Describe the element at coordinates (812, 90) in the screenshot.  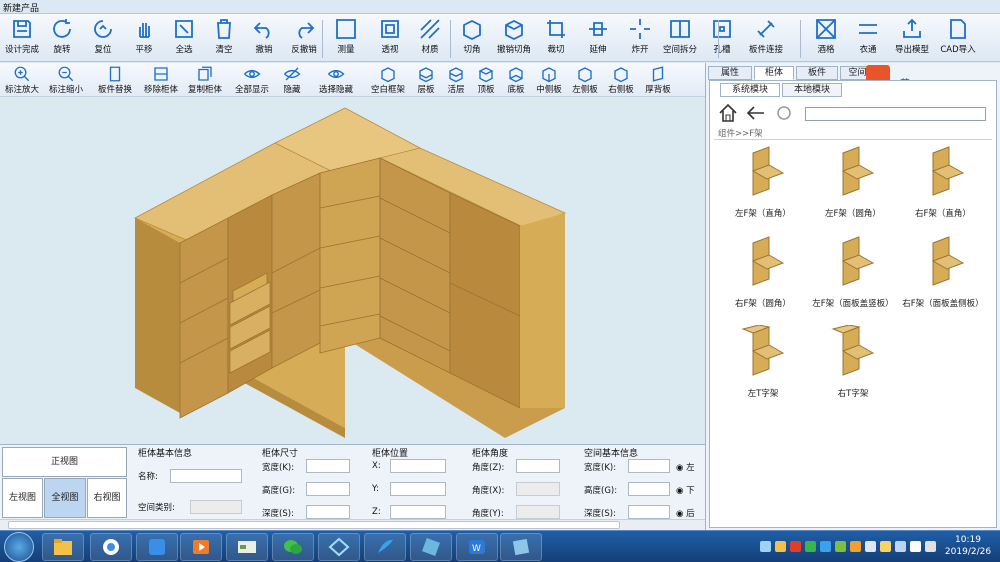
I see `tab-local-modules: 本地模块` at that location.